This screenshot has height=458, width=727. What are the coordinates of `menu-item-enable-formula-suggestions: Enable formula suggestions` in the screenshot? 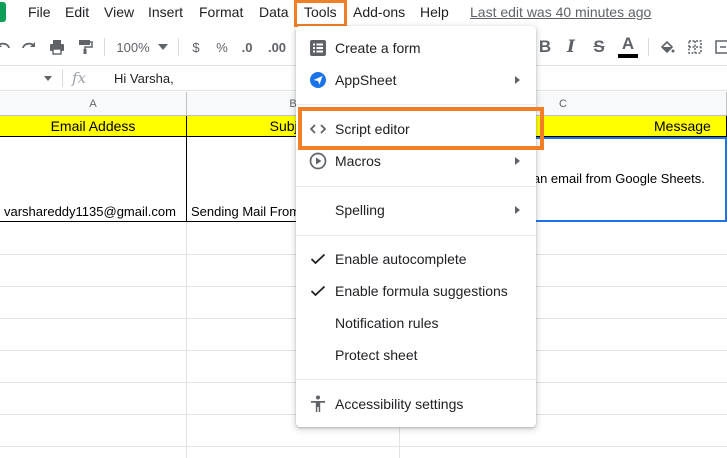 It's located at (416, 291).